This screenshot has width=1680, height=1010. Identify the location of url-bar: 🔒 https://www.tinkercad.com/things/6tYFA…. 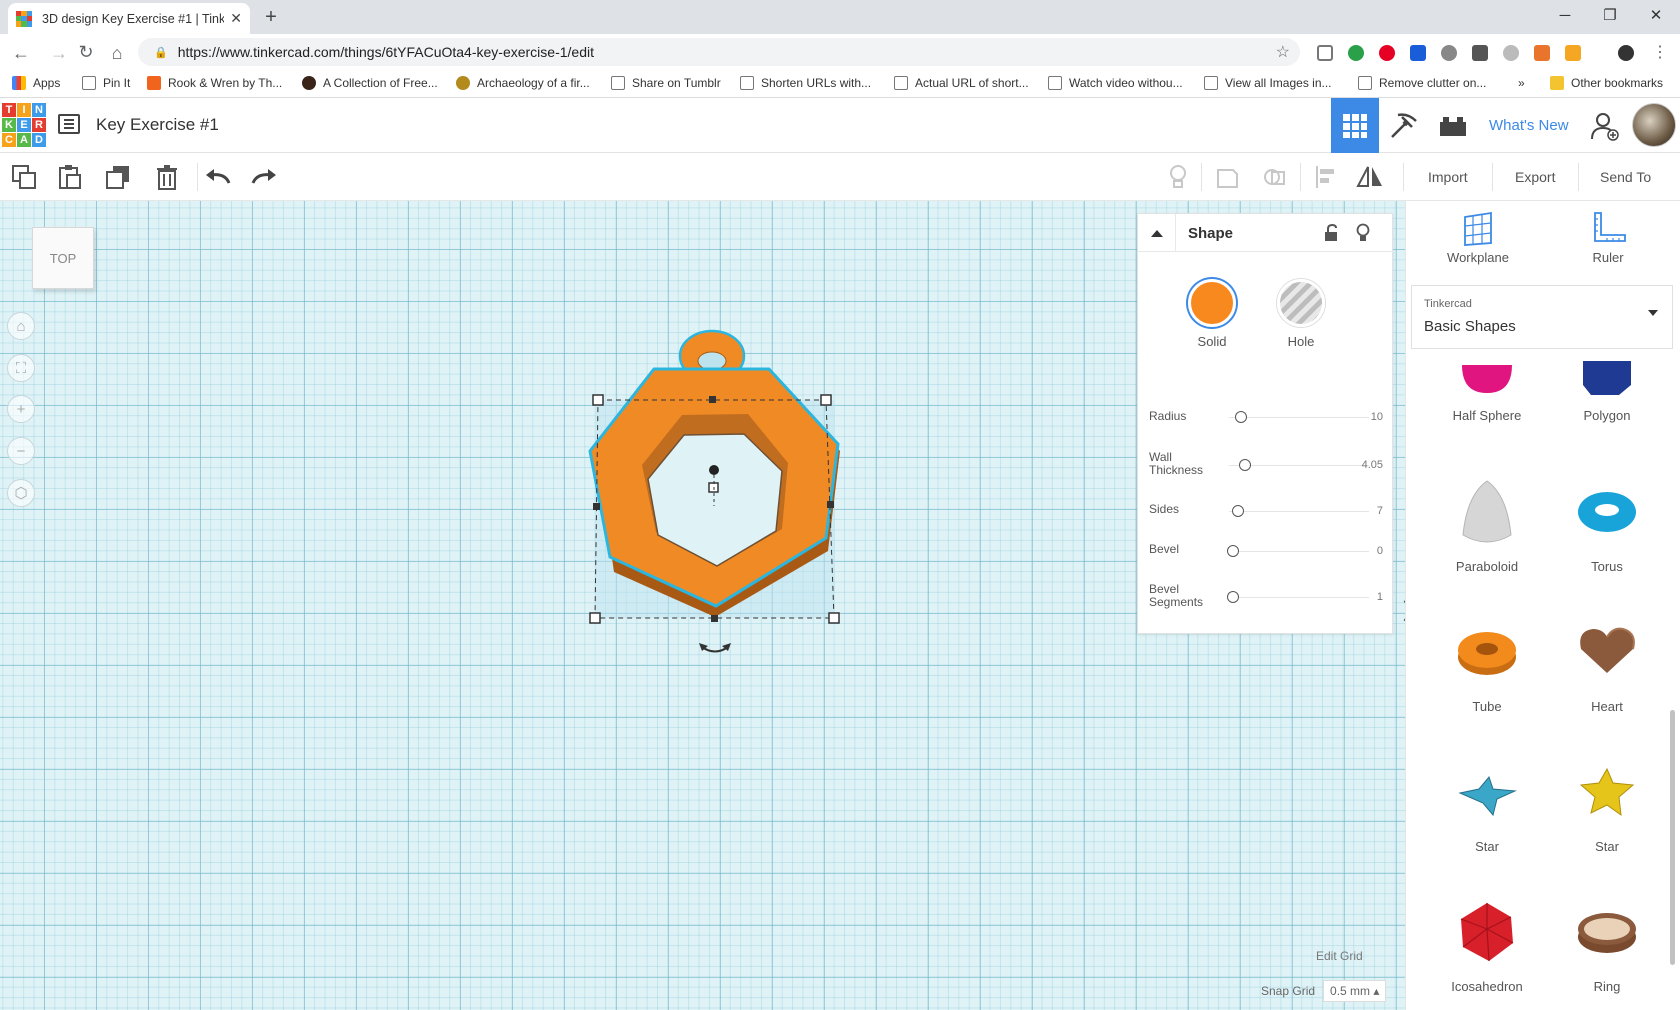
(719, 52).